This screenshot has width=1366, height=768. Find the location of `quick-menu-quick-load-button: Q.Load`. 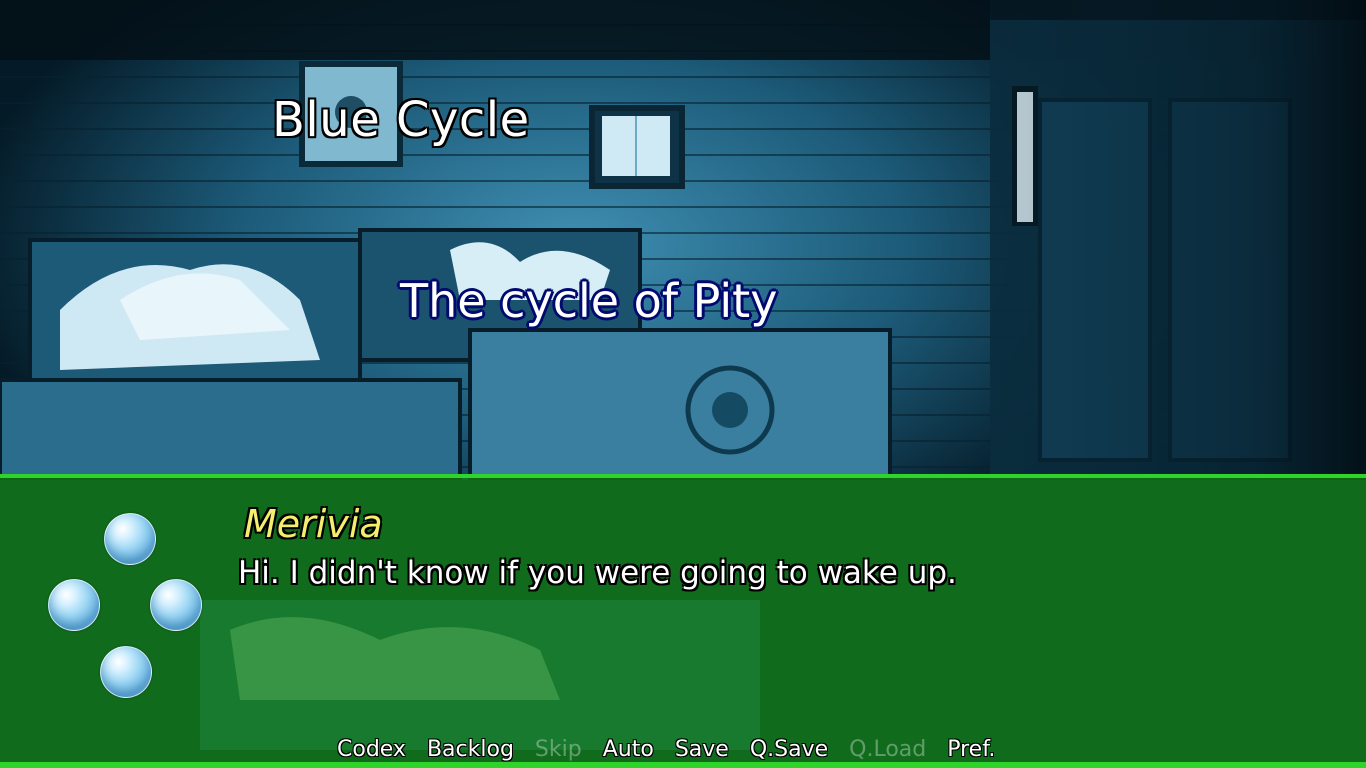

quick-menu-quick-load-button: Q.Load is located at coordinates (887, 752).